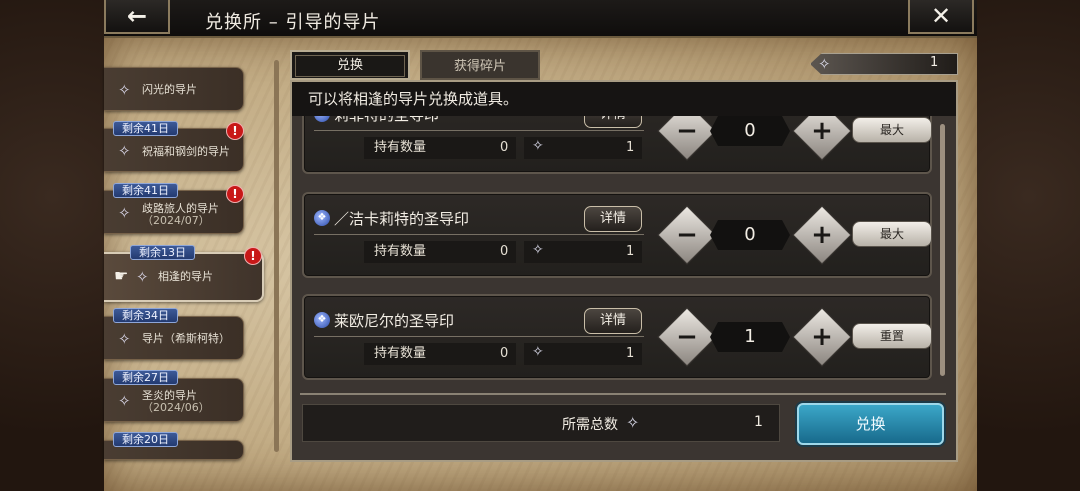 The height and width of the screenshot is (491, 1080). What do you see at coordinates (145, 377) in the screenshot?
I see `days-remaining-badge: 剩余27日` at bounding box center [145, 377].